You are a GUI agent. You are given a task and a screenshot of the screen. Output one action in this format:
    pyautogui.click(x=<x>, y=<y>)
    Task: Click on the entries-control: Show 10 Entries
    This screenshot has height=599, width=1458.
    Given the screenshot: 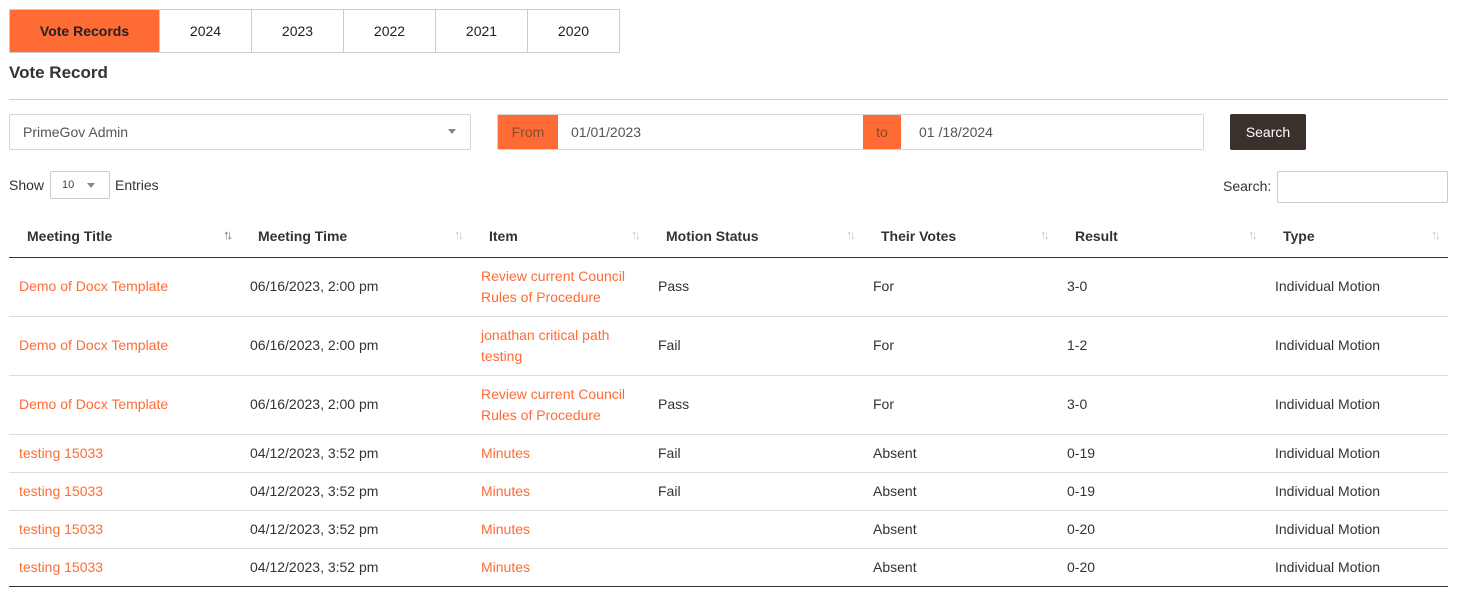 What is the action you would take?
    pyautogui.click(x=84, y=185)
    